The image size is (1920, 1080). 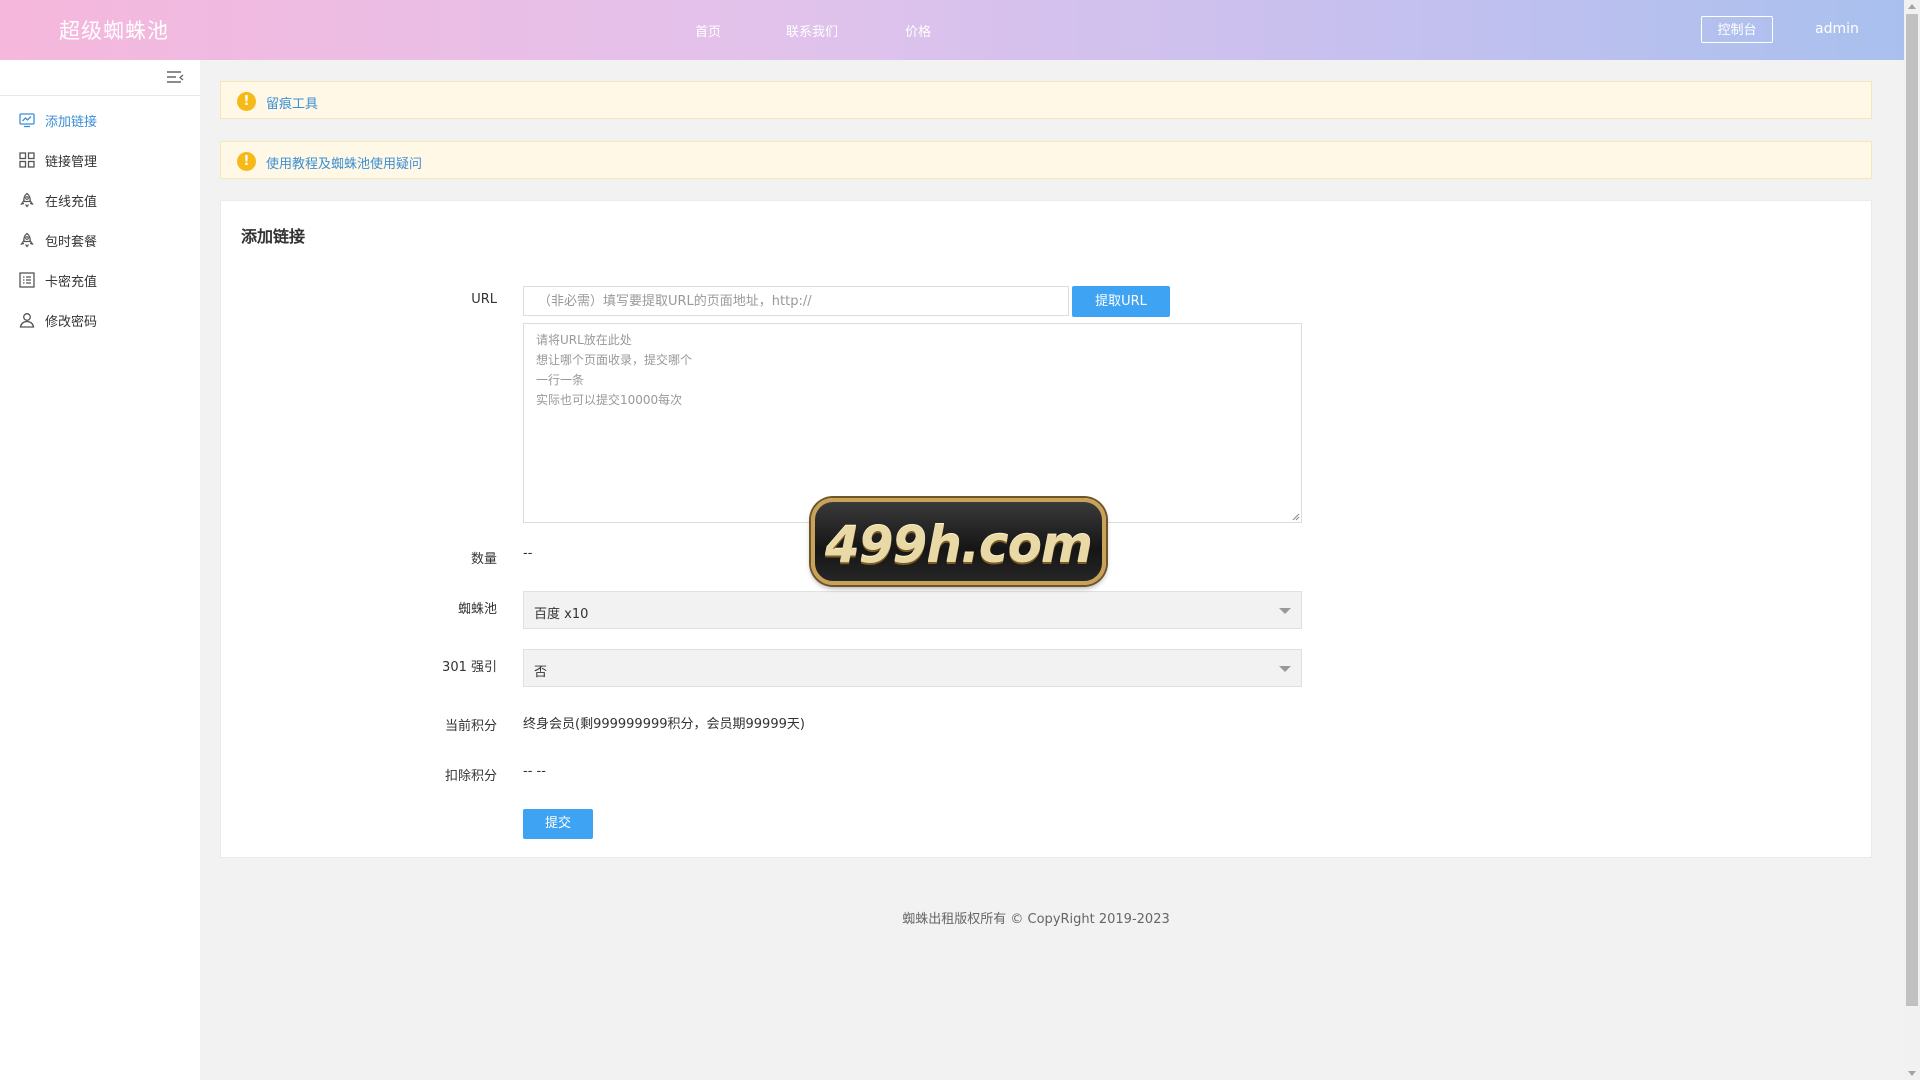 I want to click on scroll-thumb, so click(x=1912, y=510).